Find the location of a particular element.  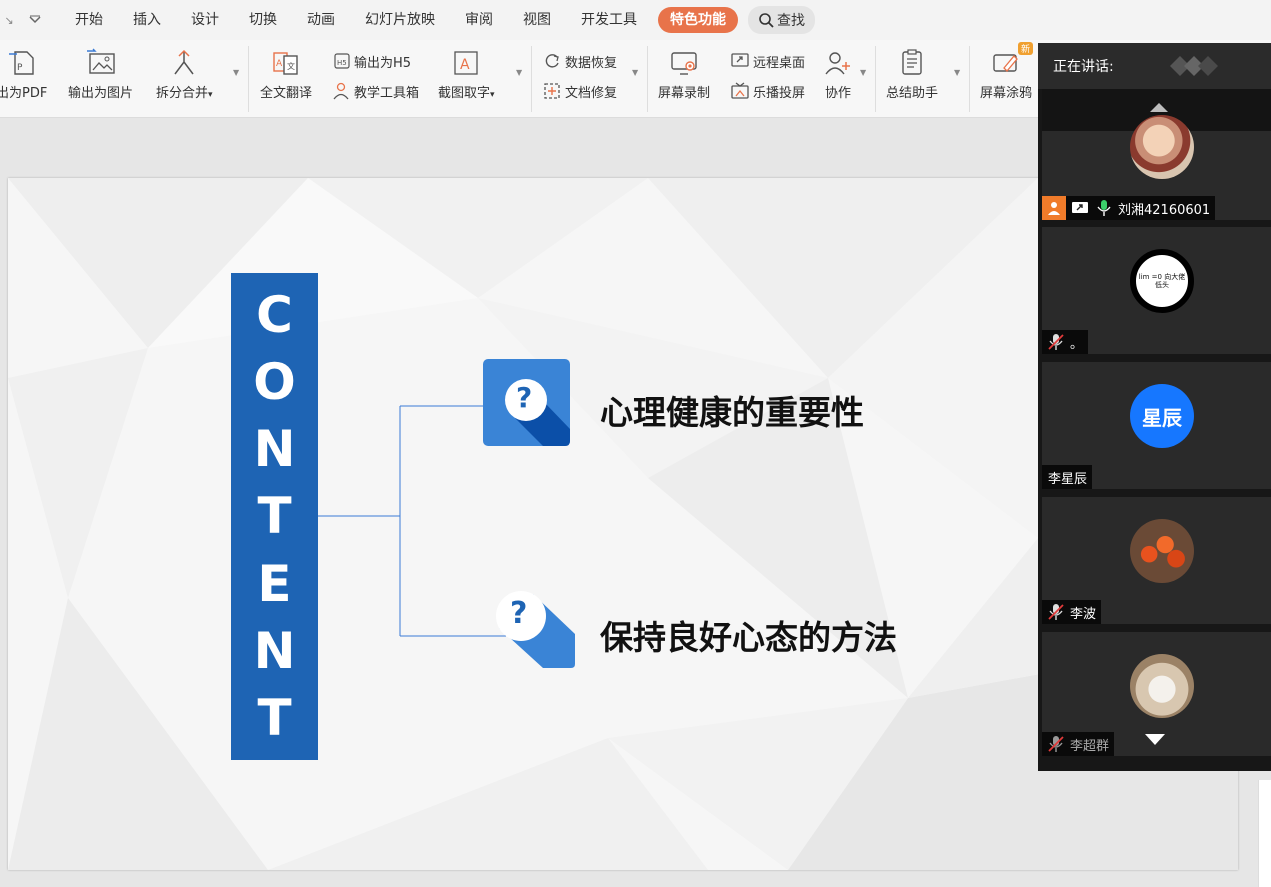

doc-repair-button: 文档修复 is located at coordinates (579, 91).